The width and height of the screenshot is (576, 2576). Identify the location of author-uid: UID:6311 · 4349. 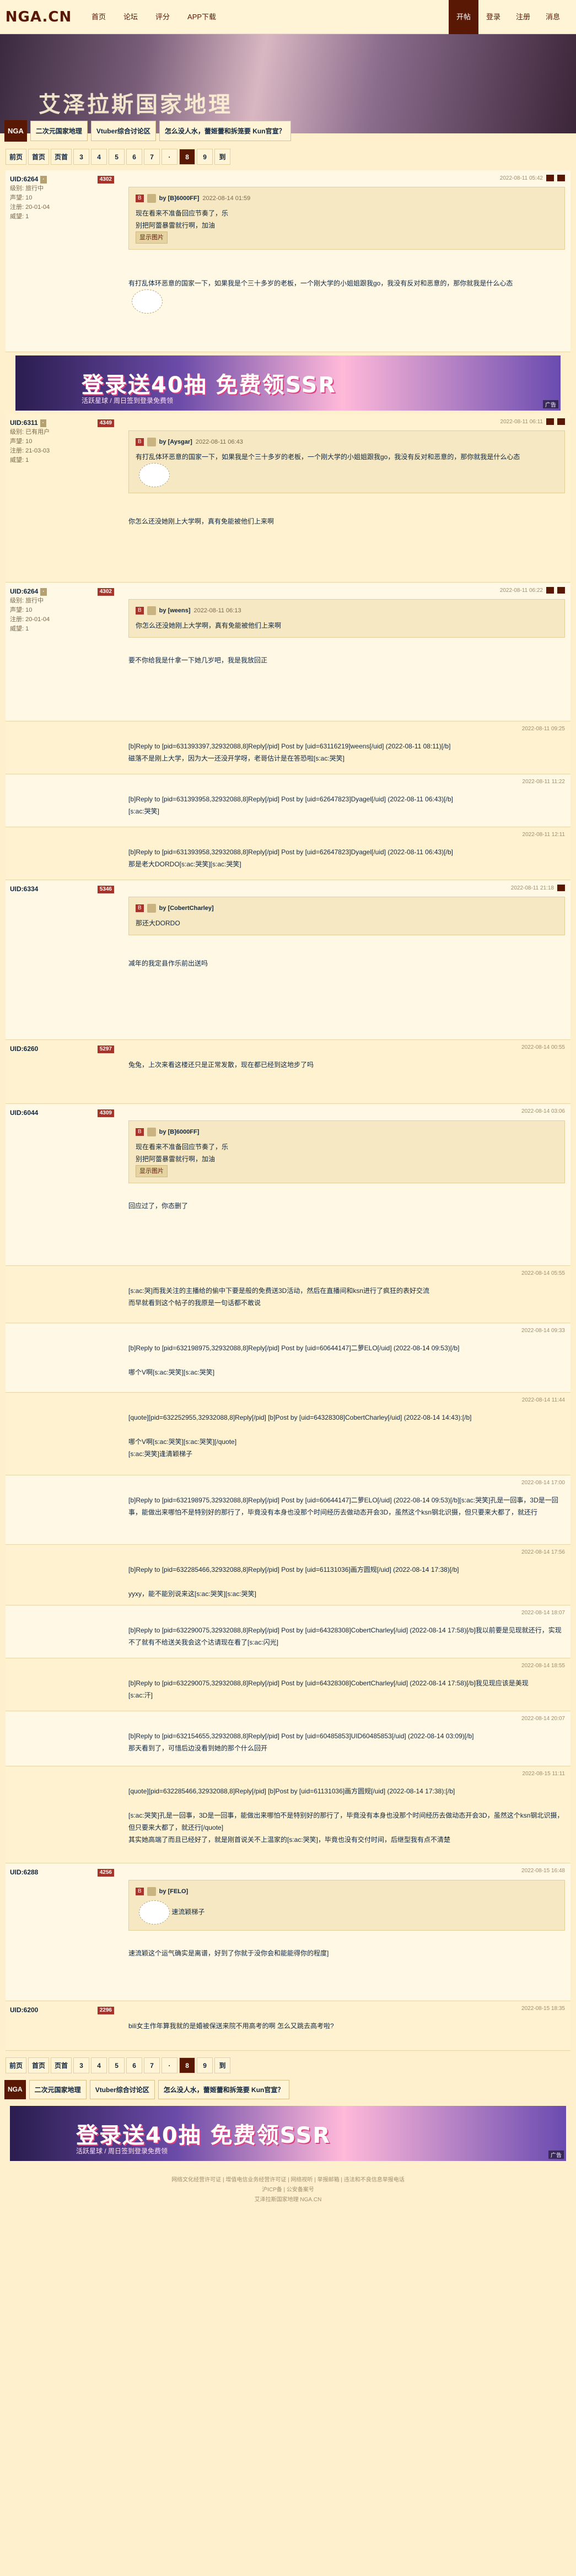
(62, 423).